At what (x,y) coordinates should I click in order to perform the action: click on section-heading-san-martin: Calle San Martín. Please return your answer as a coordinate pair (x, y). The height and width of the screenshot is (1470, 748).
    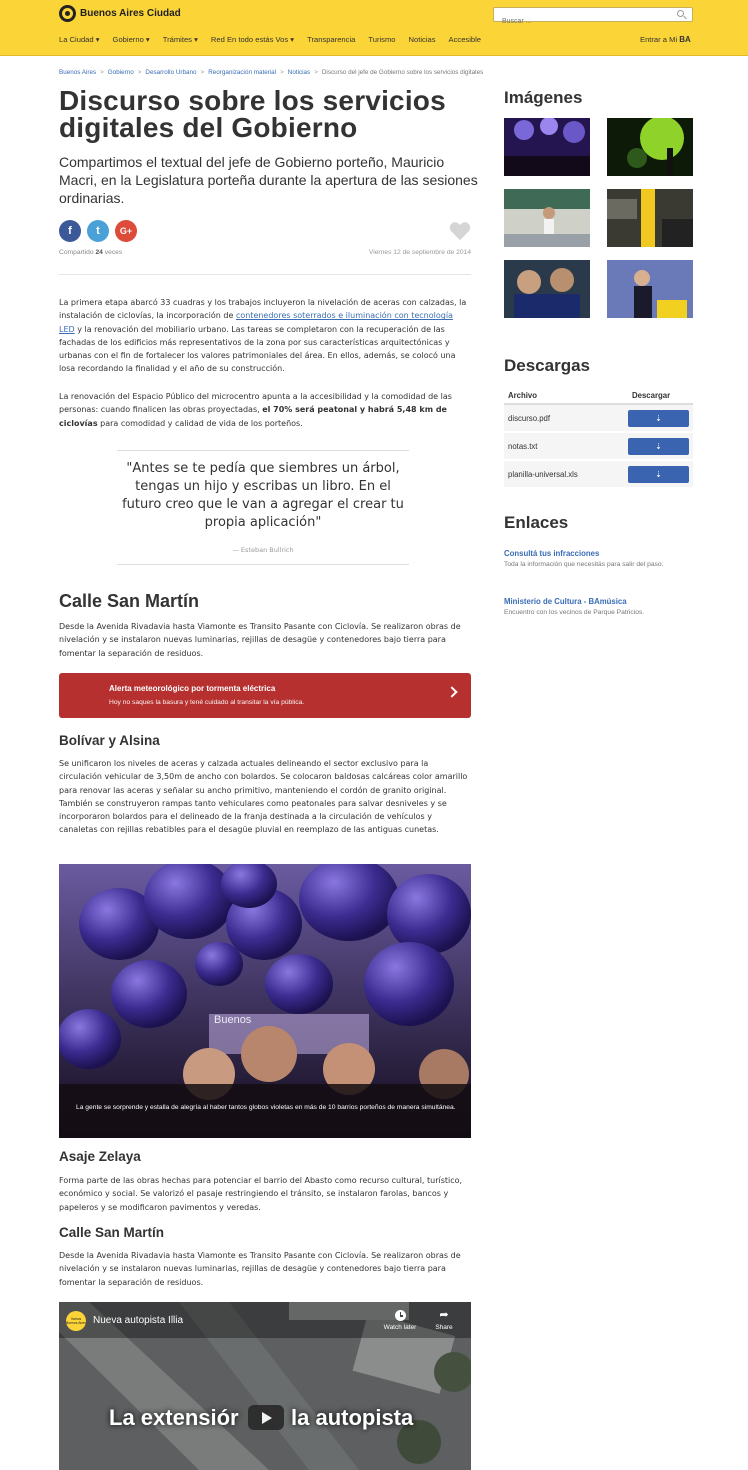
    Looking at the image, I should click on (129, 601).